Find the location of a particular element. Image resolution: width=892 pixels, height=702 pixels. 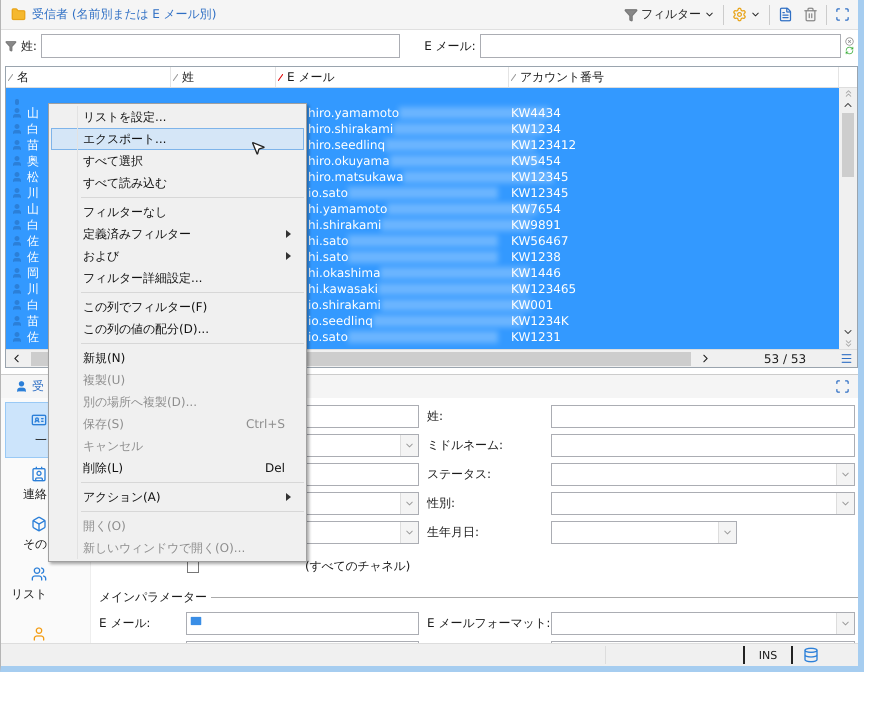

contact-card-icon is located at coordinates (39, 474).